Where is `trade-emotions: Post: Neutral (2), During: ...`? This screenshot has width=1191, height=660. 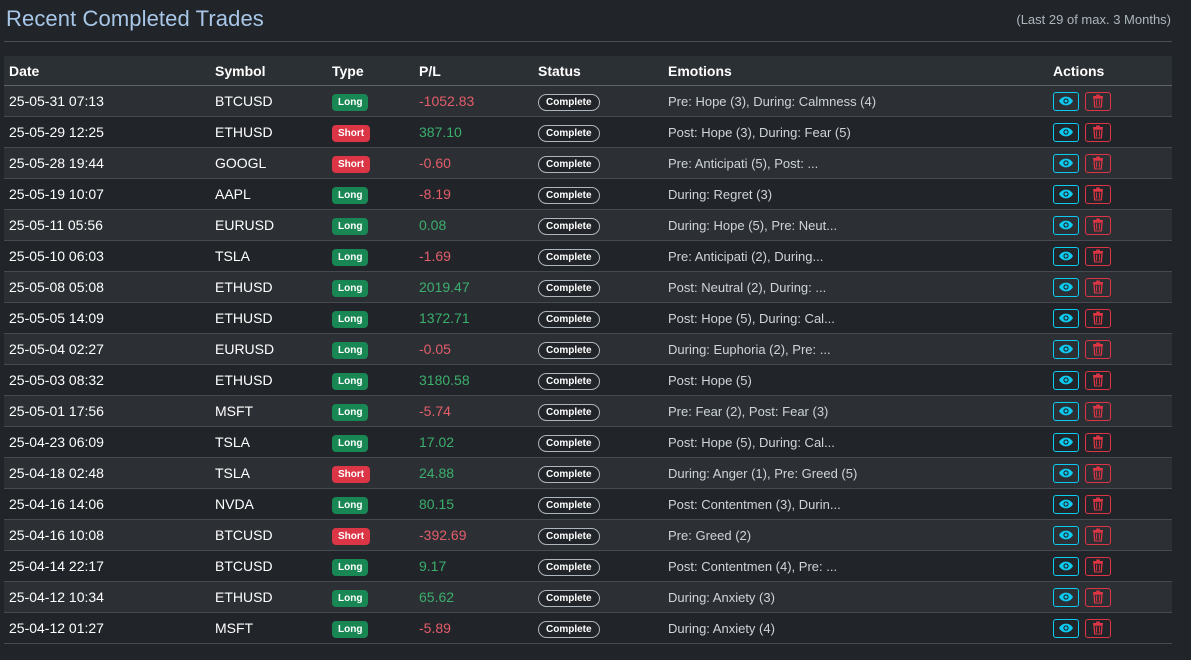 trade-emotions: Post: Neutral (2), During: ... is located at coordinates (855, 287).